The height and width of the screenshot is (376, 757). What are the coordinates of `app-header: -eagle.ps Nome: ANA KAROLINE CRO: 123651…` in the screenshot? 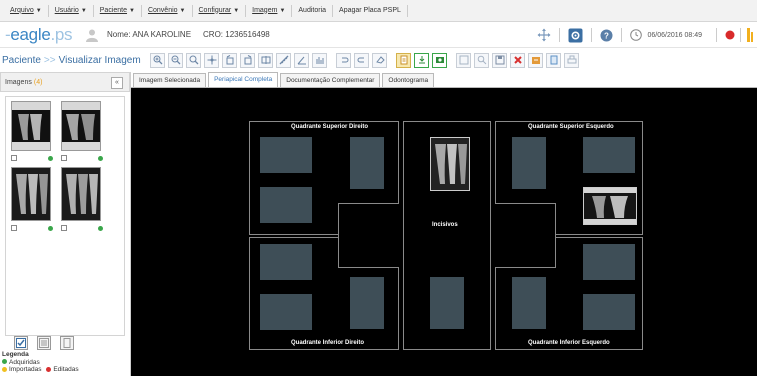 It's located at (378, 35).